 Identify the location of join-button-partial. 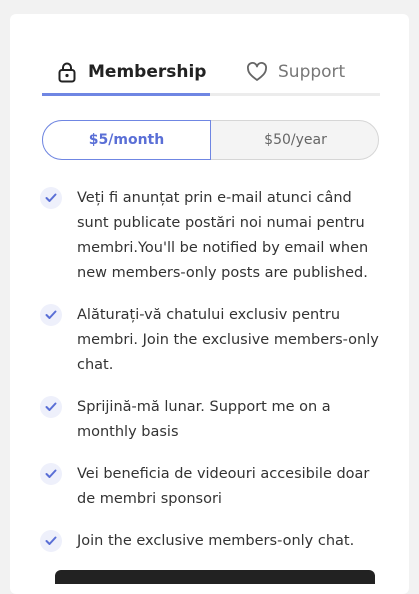
(215, 577).